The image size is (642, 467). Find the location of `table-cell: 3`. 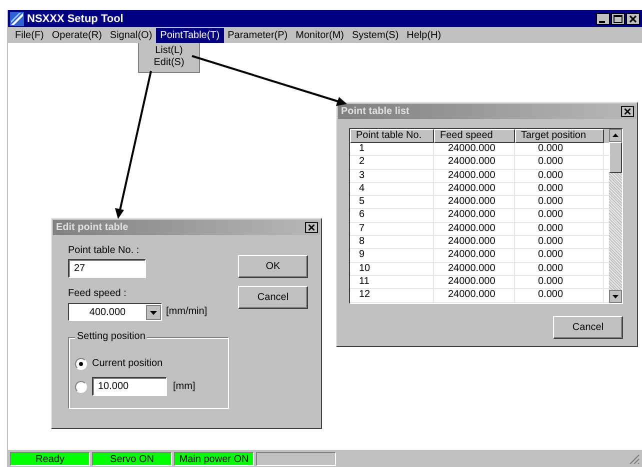

table-cell: 3 is located at coordinates (392, 176).